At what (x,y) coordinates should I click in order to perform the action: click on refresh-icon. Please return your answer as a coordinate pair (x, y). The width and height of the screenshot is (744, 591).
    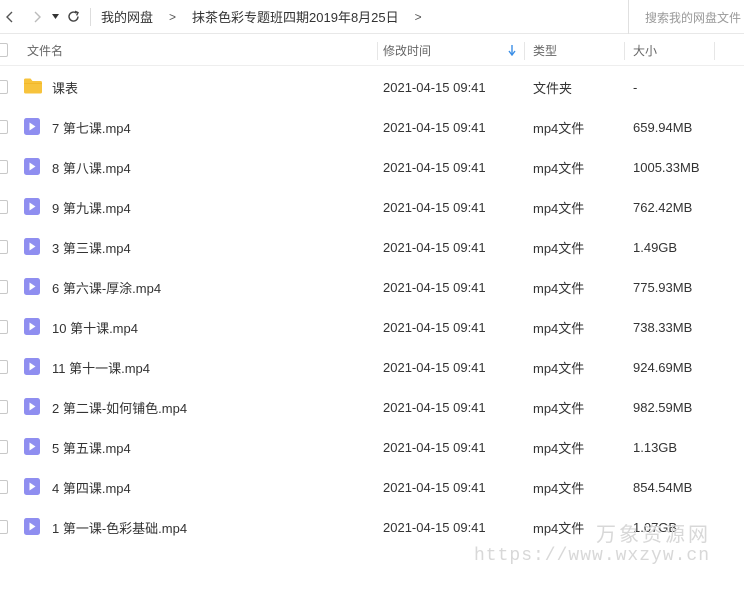
    Looking at the image, I should click on (73, 16).